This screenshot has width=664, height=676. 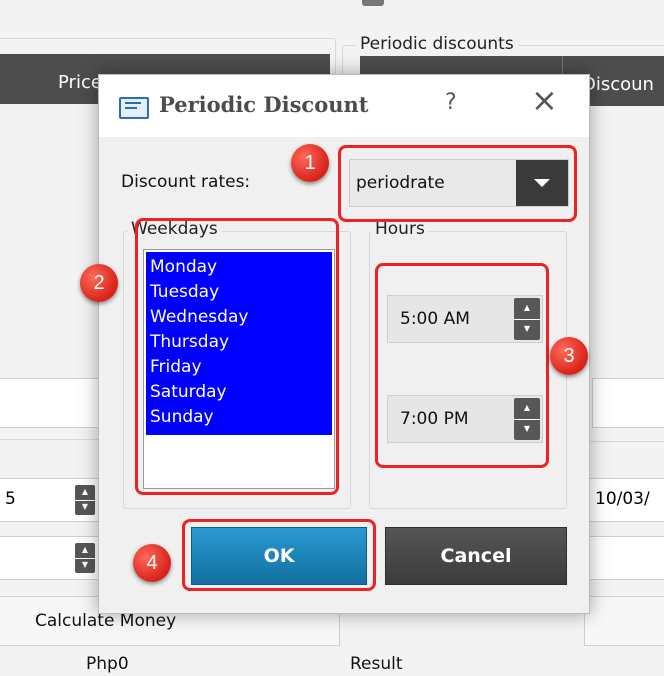 What do you see at coordinates (99, 283) in the screenshot?
I see `annotation-badge-2: 2` at bounding box center [99, 283].